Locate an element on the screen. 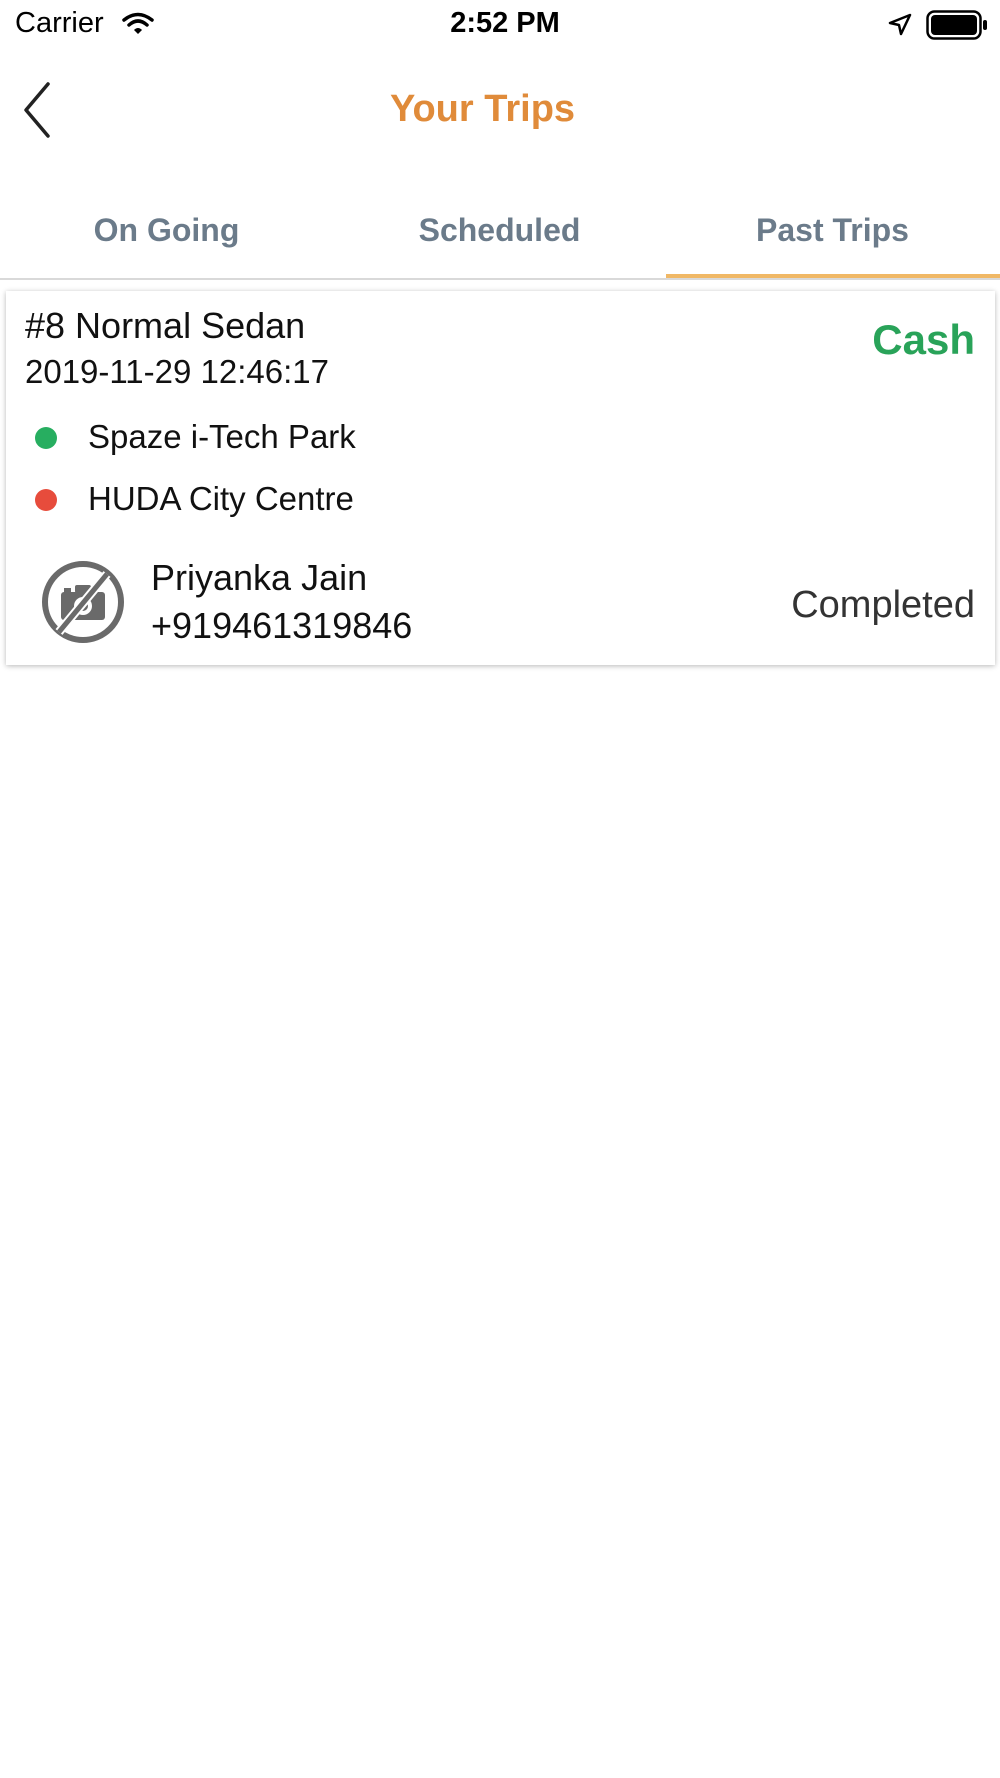 This screenshot has width=1000, height=1778. battery-icon is located at coordinates (957, 27).